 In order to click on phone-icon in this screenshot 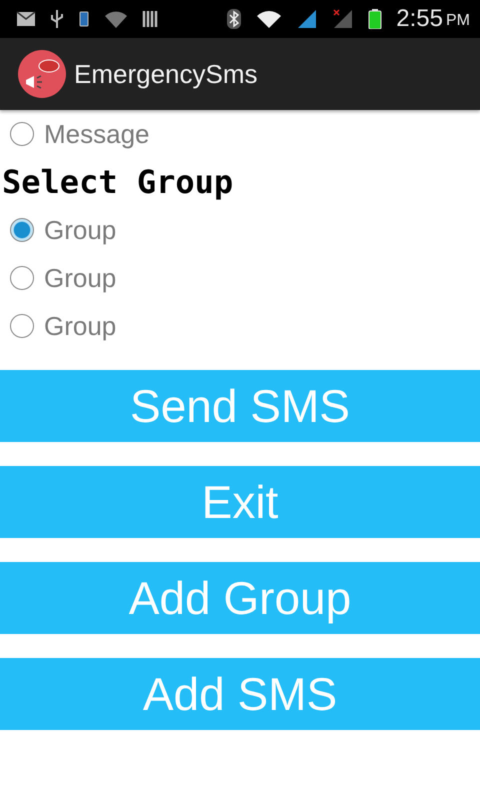, I will do `click(84, 19)`.